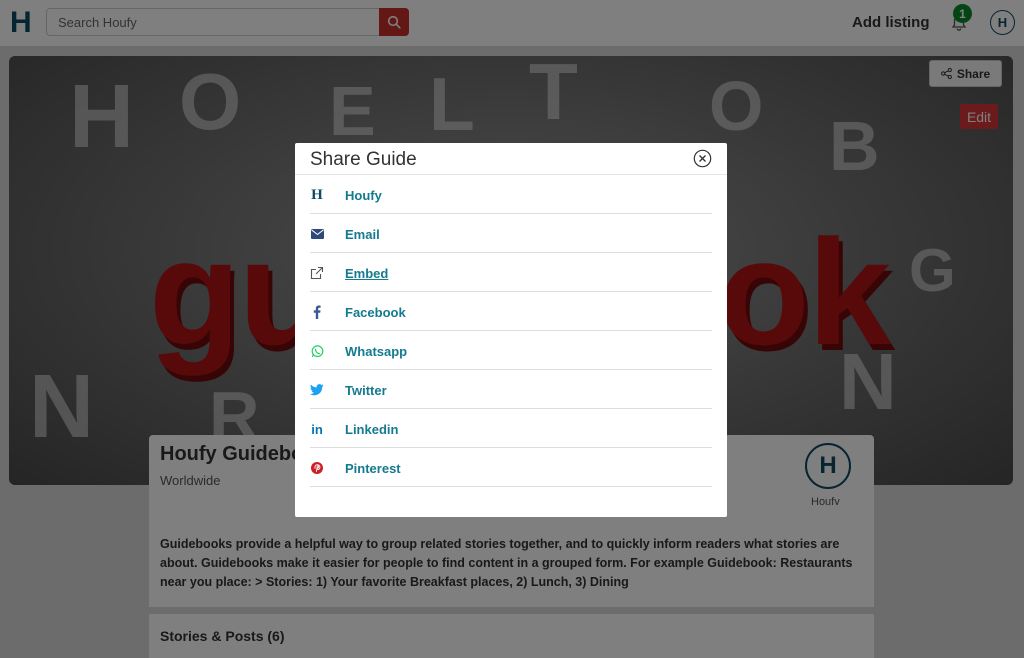  What do you see at coordinates (373, 468) in the screenshot?
I see `share-option-label: Pinterest` at bounding box center [373, 468].